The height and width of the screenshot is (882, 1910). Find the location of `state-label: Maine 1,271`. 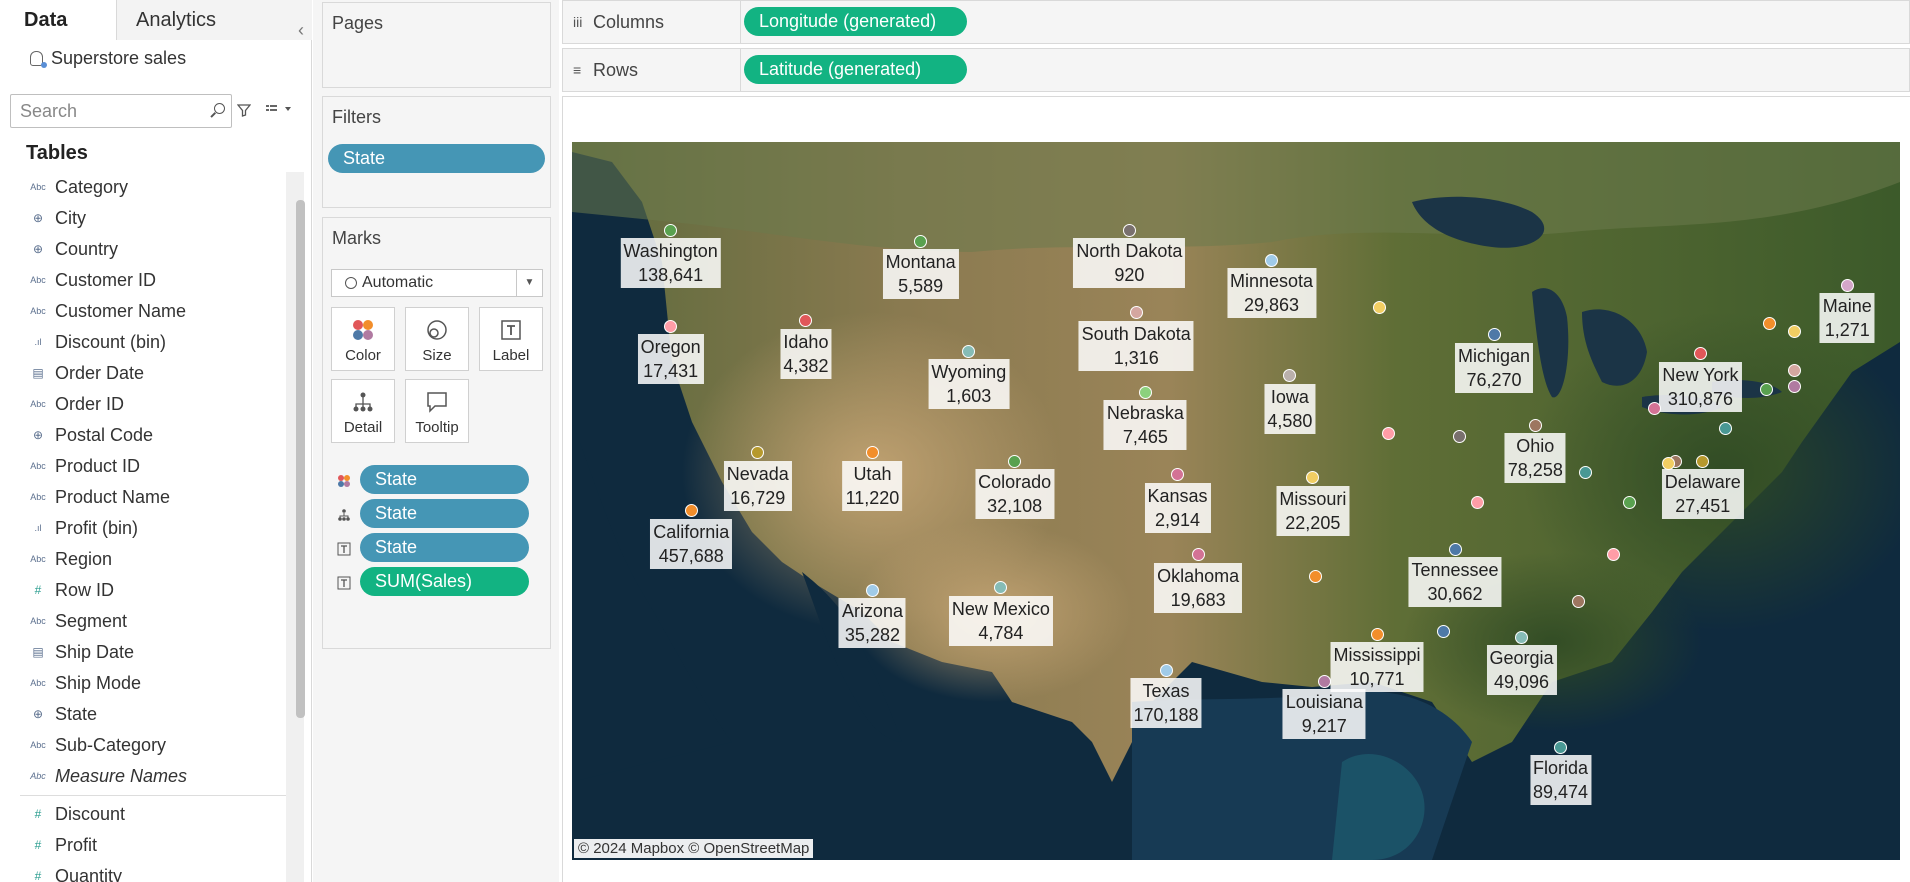

state-label: Maine 1,271 is located at coordinates (1847, 318).